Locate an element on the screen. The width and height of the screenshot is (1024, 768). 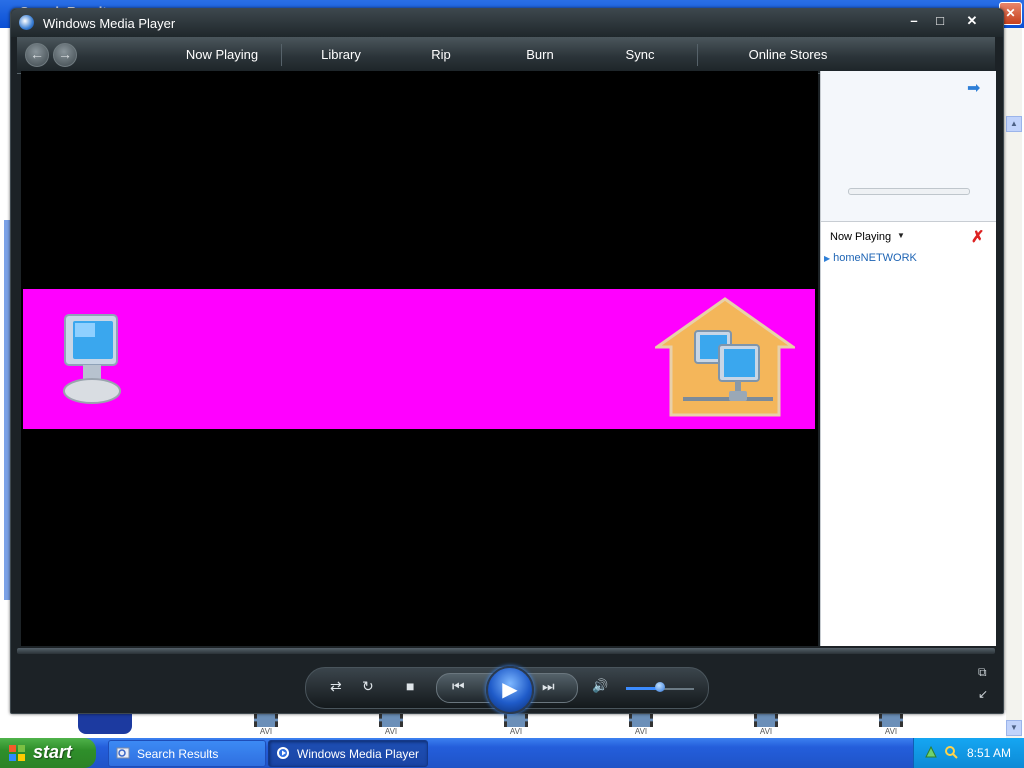
tab-sync: Sync is located at coordinates (640, 54).